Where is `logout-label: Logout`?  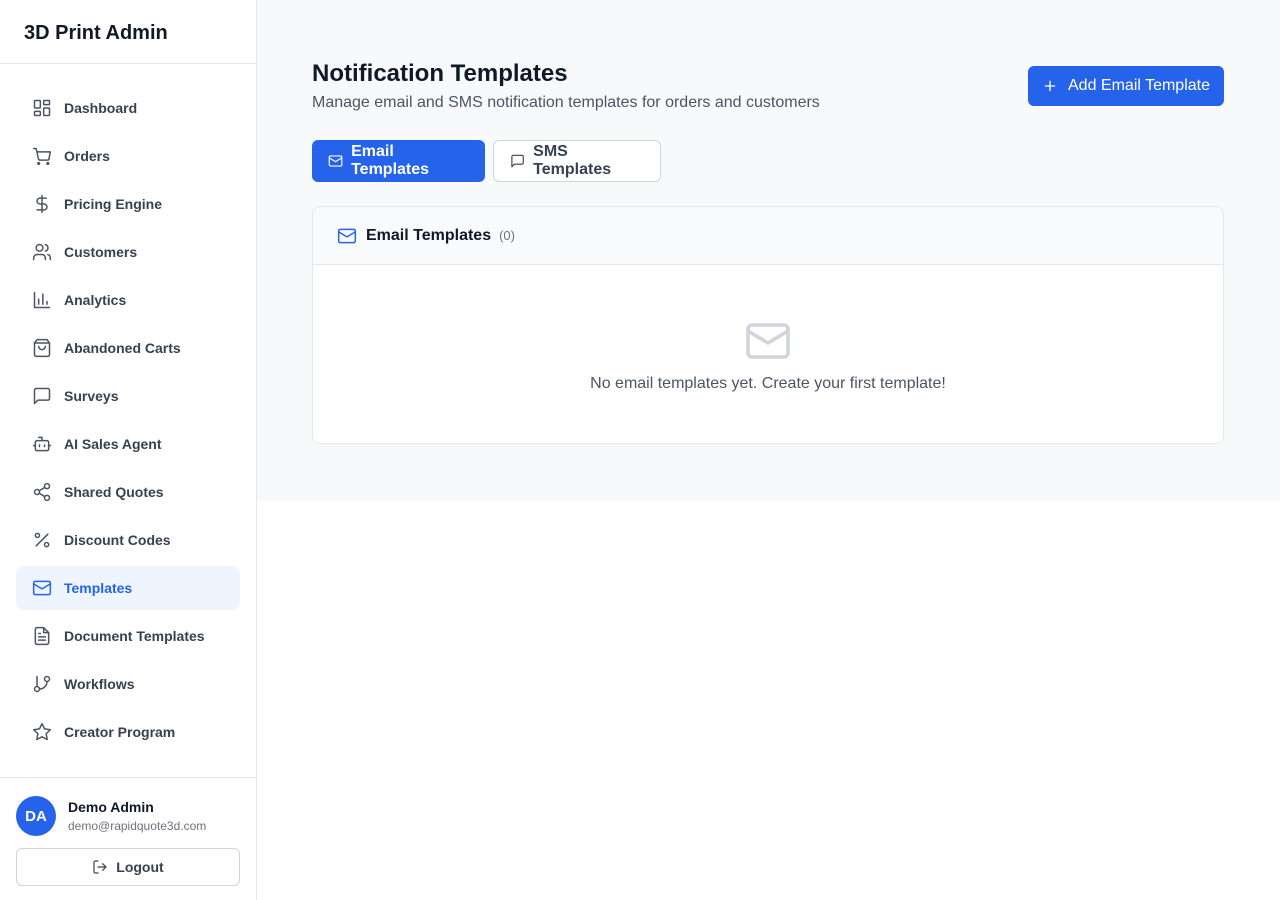 logout-label: Logout is located at coordinates (140, 867).